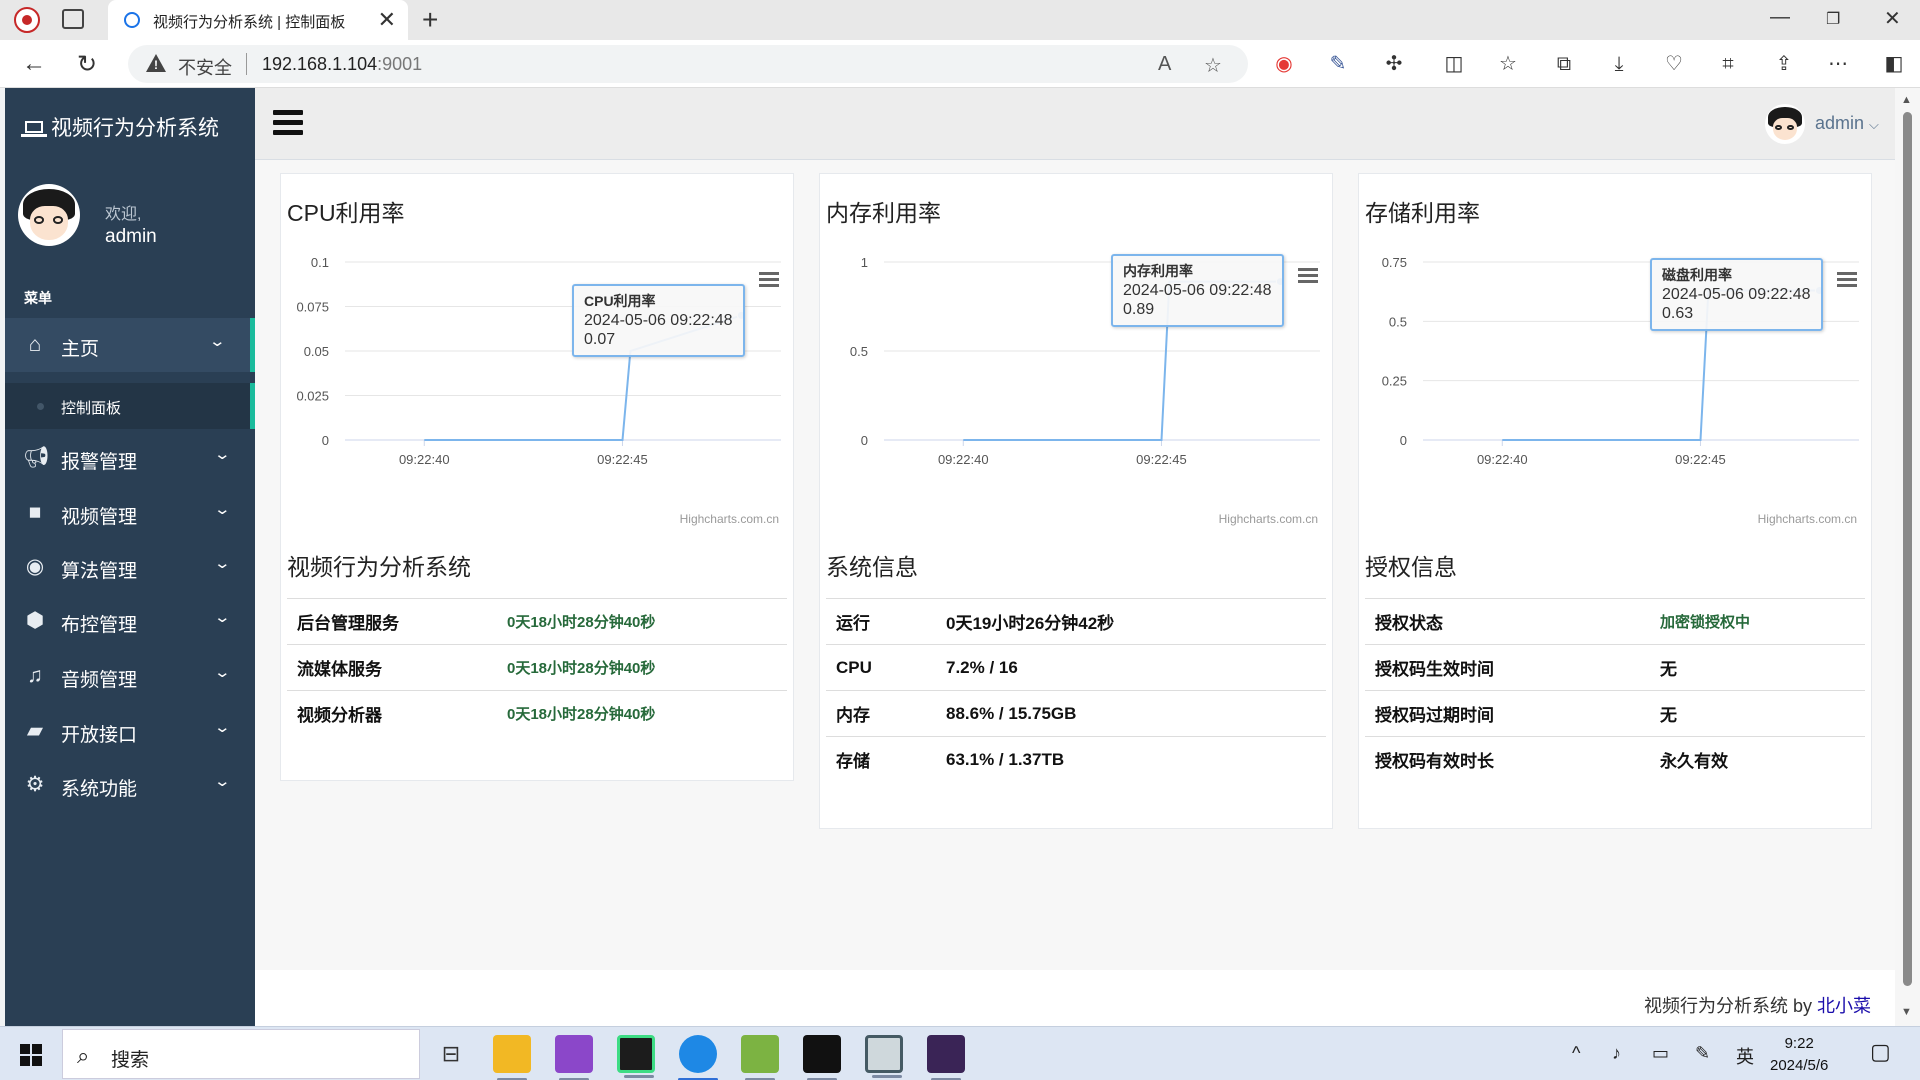 This screenshot has width=1920, height=1080. Describe the element at coordinates (642, 667) in the screenshot. I see `service-uptime: 0天18小时28分钟40秒` at that location.